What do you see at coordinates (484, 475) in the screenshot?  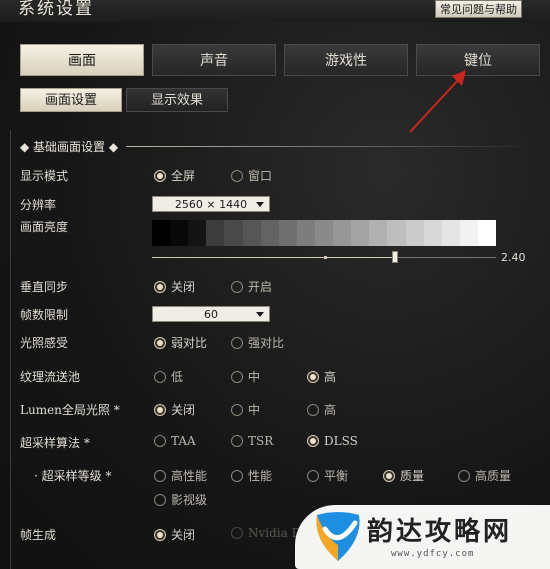 I see `upscale-level-high-quality: 高质量` at bounding box center [484, 475].